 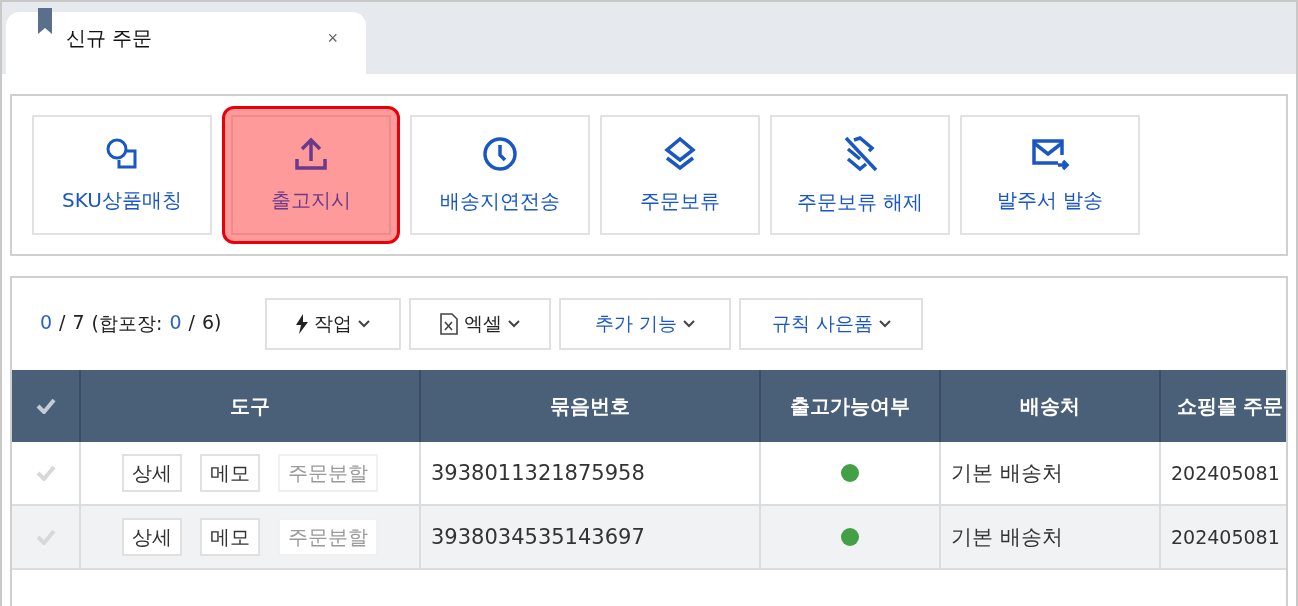 I want to click on column-header: 도구, so click(x=251, y=406).